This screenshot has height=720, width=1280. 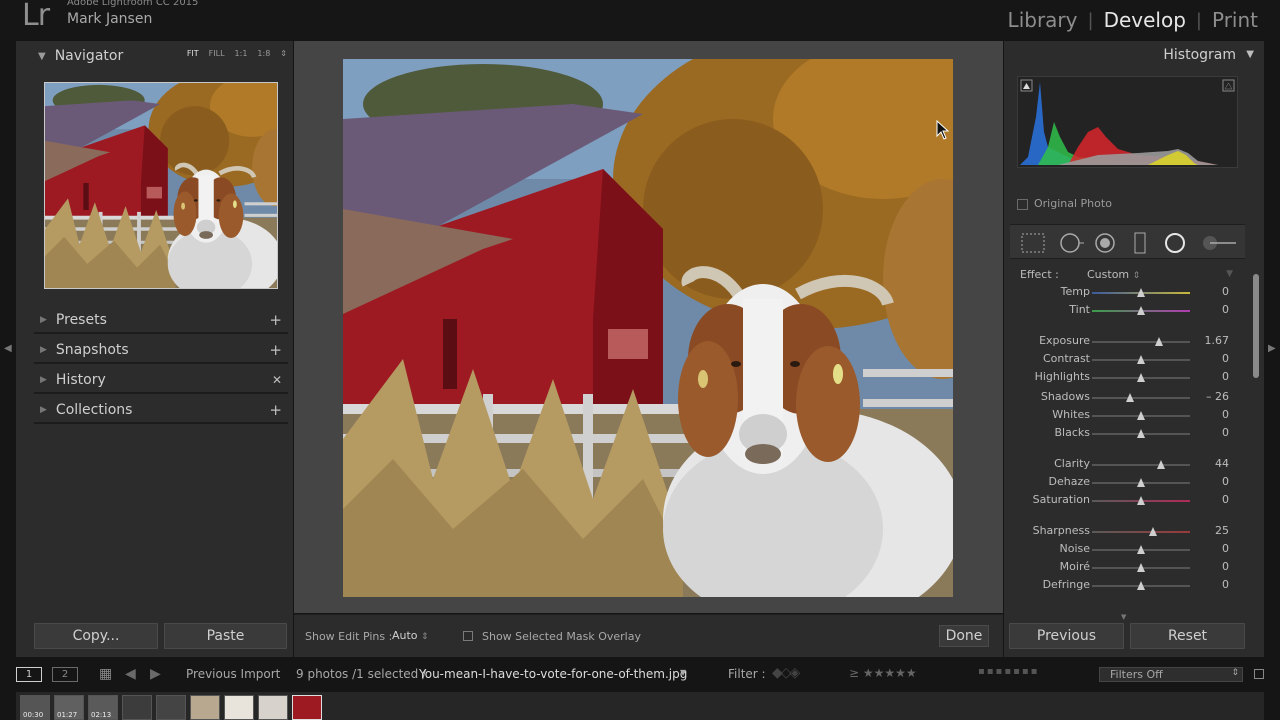 I want to click on zoom-1-1: 1:1, so click(x=241, y=53).